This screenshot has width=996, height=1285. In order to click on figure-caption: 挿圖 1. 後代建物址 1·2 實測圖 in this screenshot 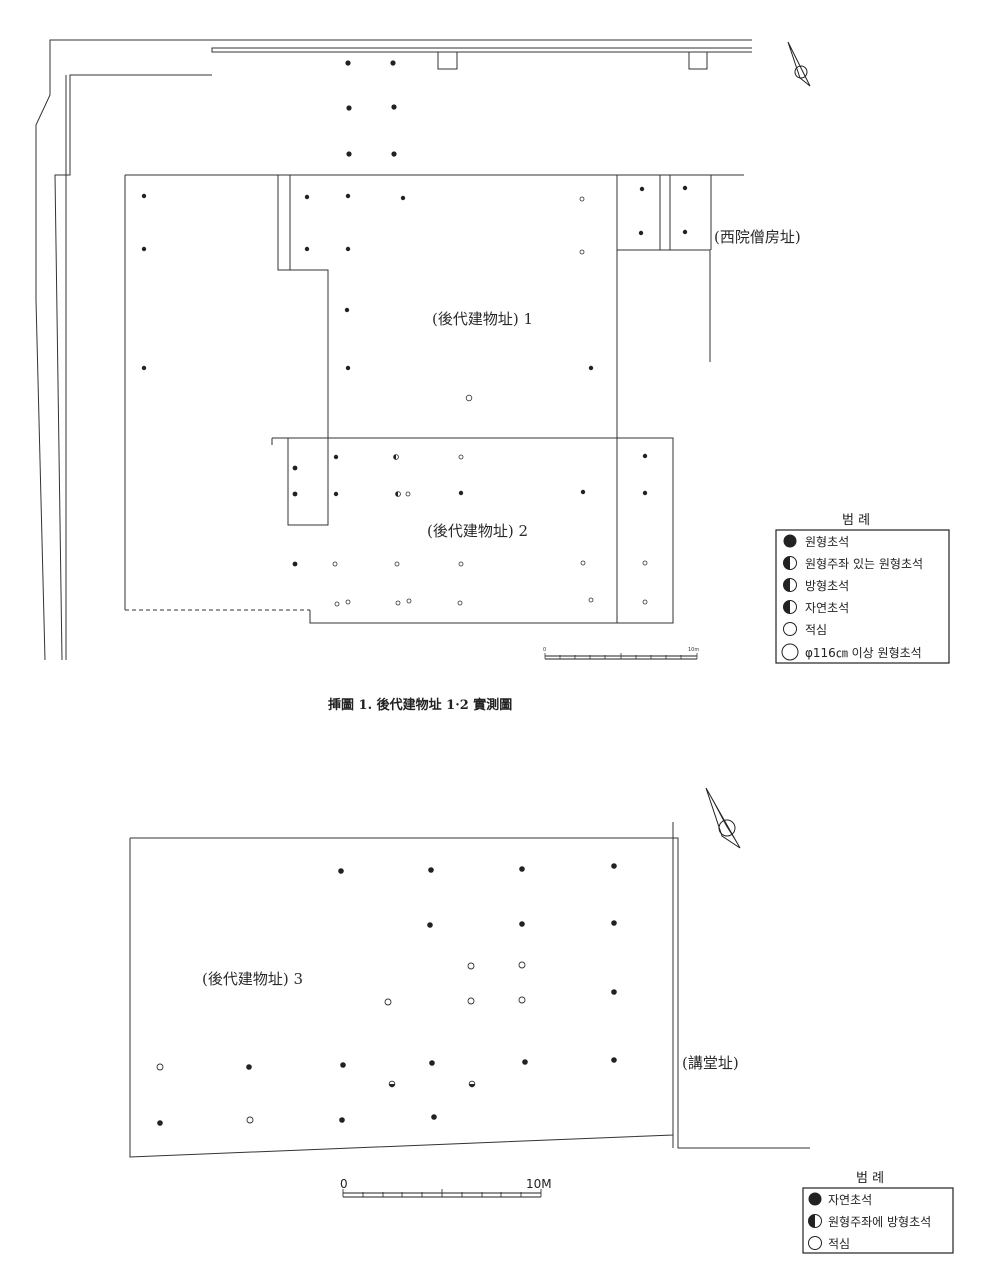, I will do `click(420, 705)`.